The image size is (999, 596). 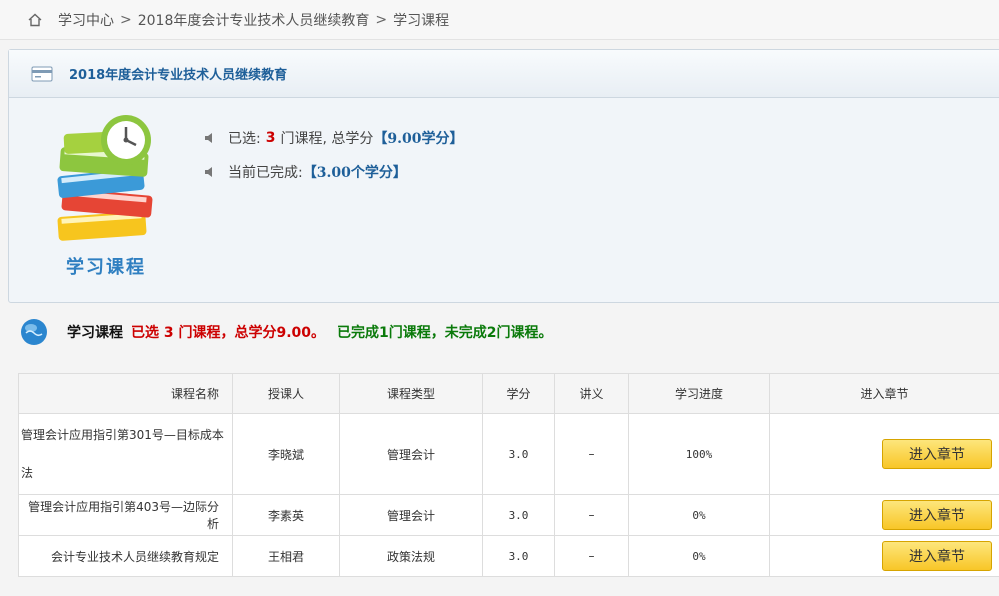 I want to click on completed-prefix: 当前已完成:, so click(x=265, y=173).